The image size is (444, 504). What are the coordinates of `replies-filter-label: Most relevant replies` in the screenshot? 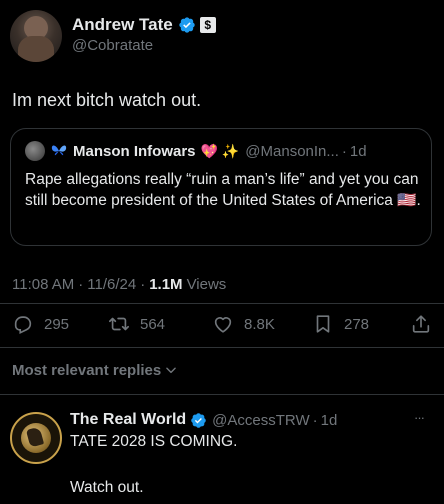 It's located at (87, 370).